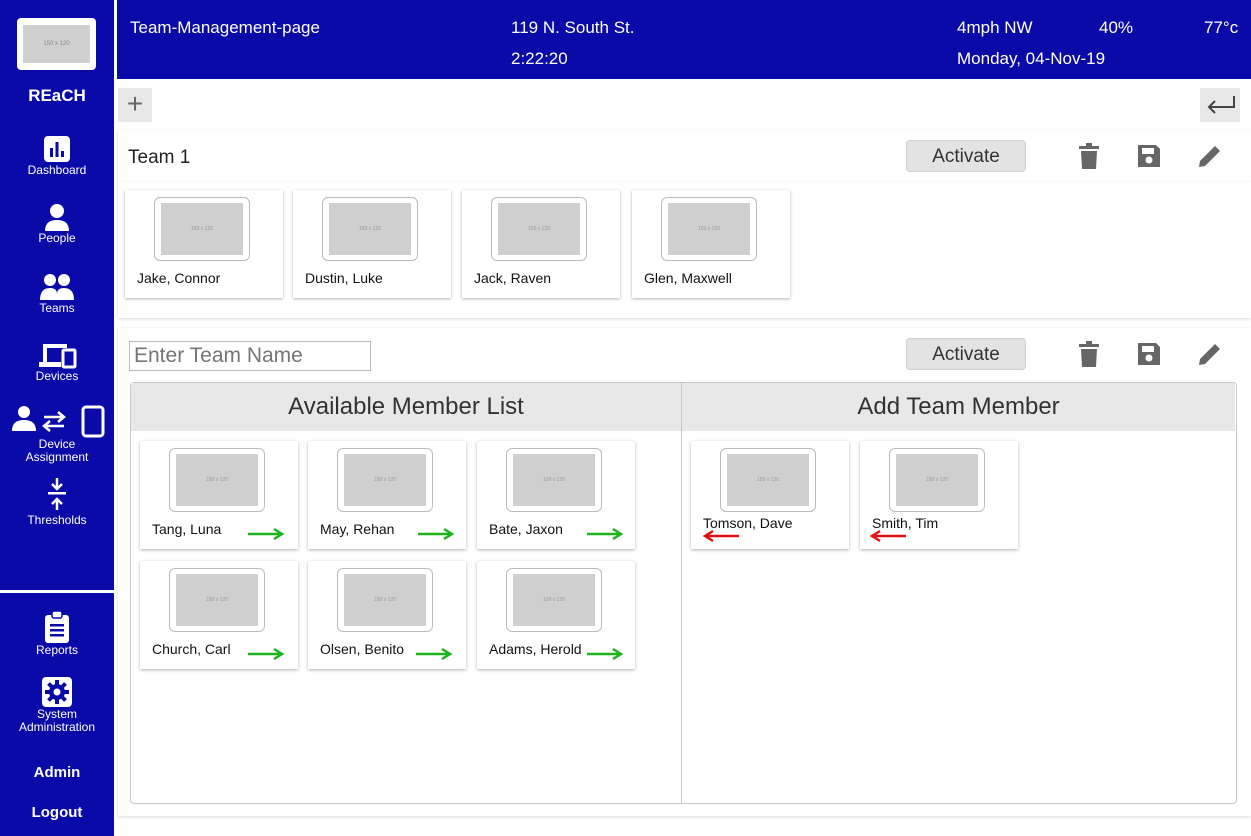 The width and height of the screenshot is (1251, 836). Describe the element at coordinates (56, 44) in the screenshot. I see `logo-placeholder: 150 x 120` at that location.